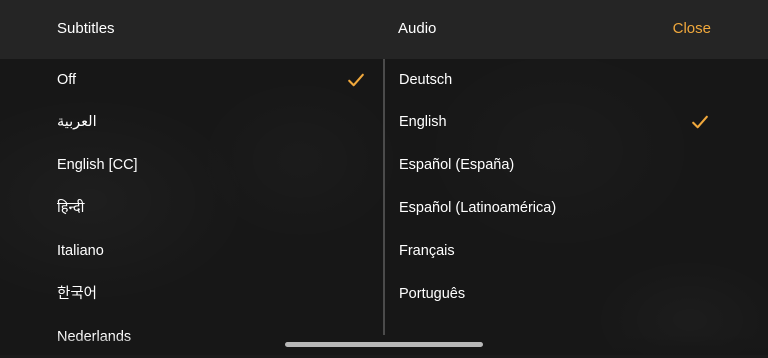 This screenshot has height=358, width=768. Describe the element at coordinates (417, 28) in the screenshot. I see `audio-heading: Audio` at that location.